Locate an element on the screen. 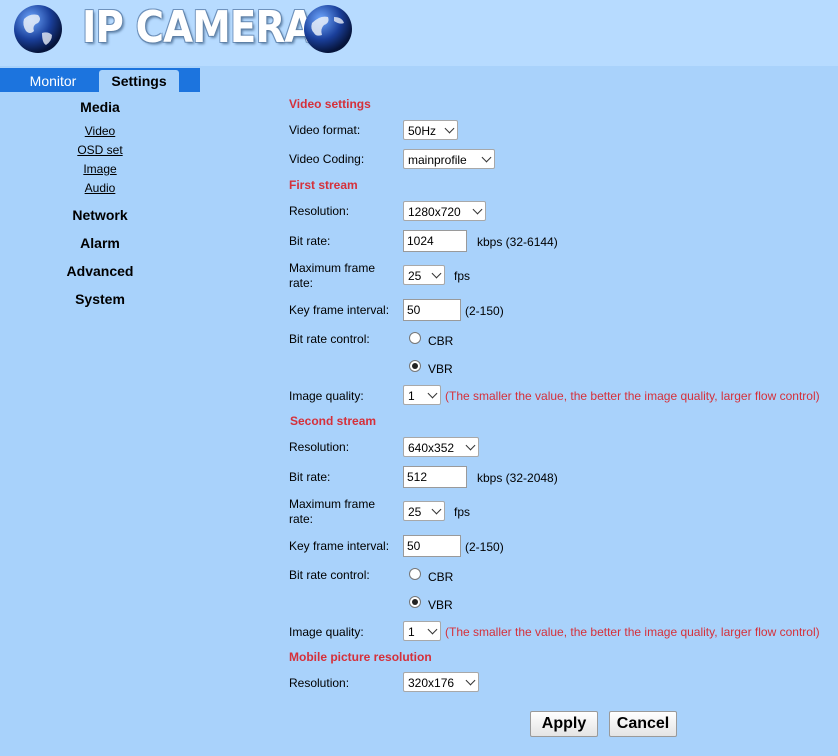  second-framerate-unit: fps is located at coordinates (462, 512).